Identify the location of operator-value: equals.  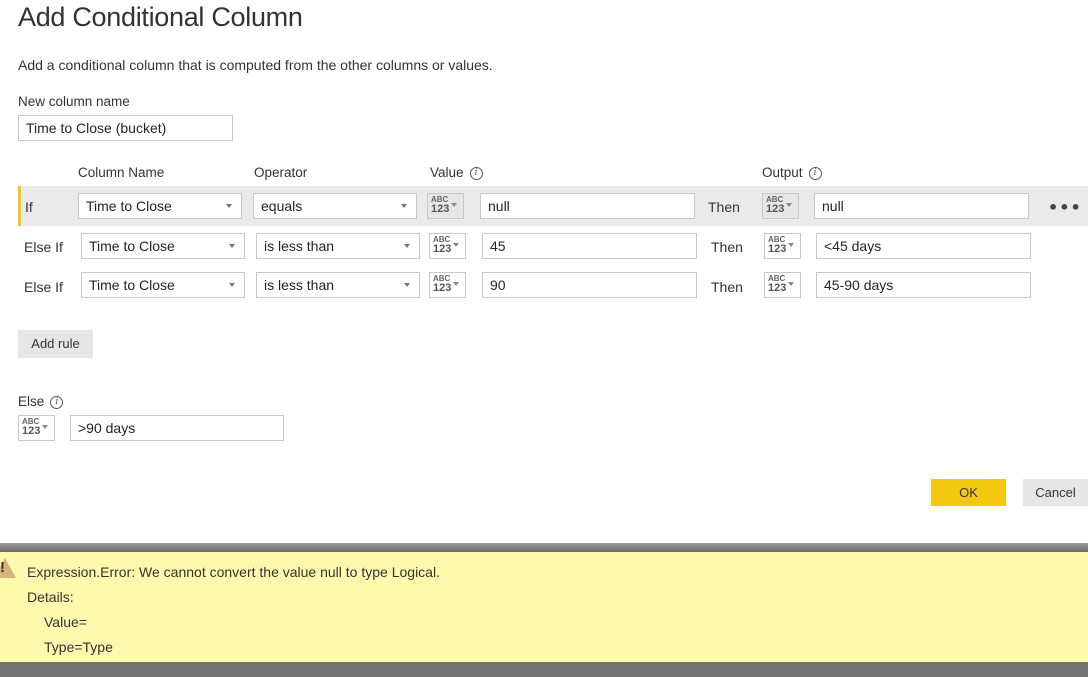
(282, 206).